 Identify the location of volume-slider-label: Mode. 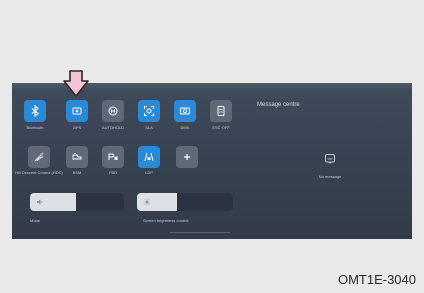
(35, 220).